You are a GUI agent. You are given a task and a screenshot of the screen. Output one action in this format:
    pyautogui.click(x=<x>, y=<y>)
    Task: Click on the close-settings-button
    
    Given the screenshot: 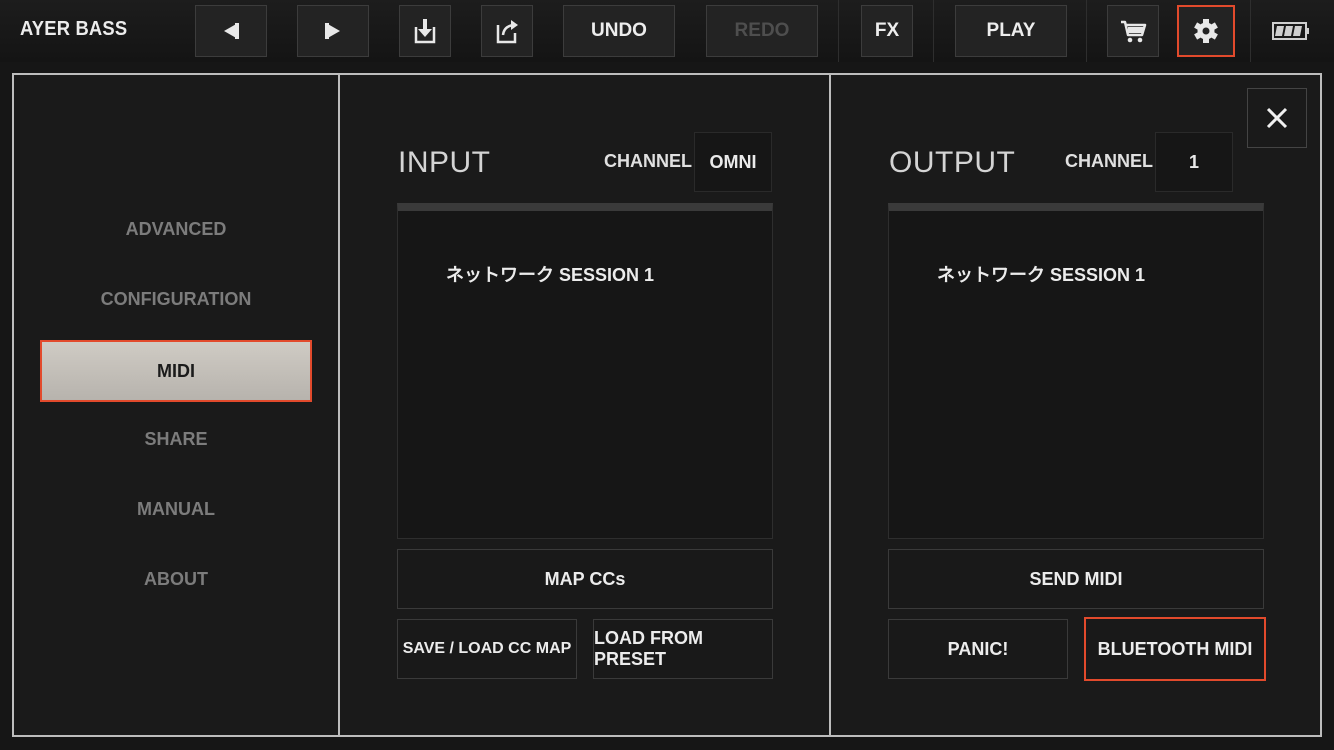 What is the action you would take?
    pyautogui.click(x=1277, y=118)
    